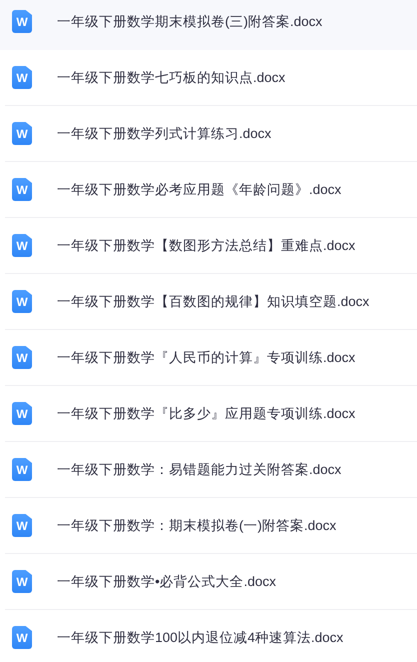 The width and height of the screenshot is (417, 662). I want to click on file-row: W 一年级下册数学期末模拟卷(三)附答案.docx, so click(208, 25).